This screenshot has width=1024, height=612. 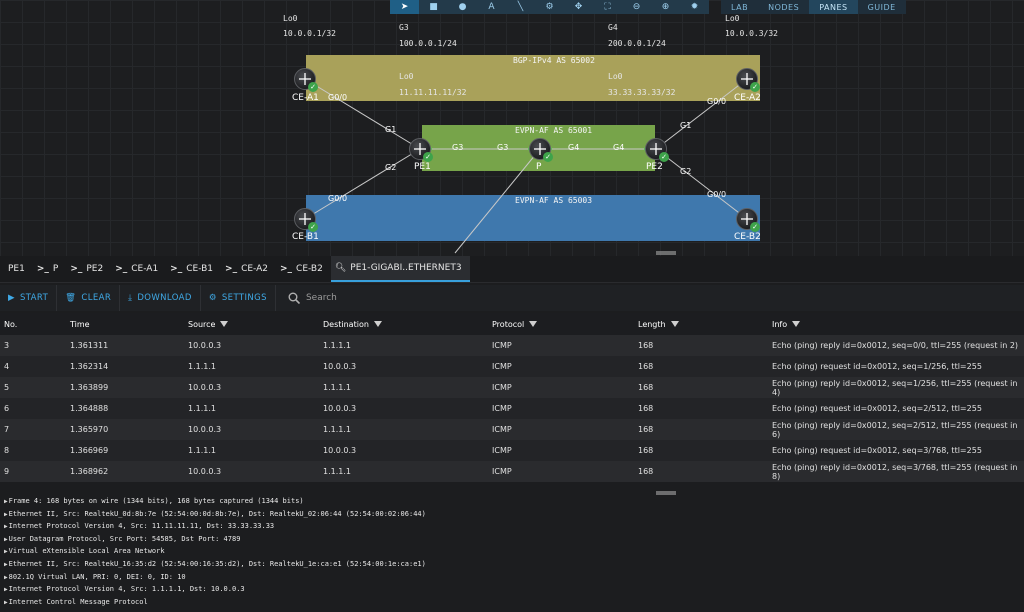 What do you see at coordinates (306, 220) in the screenshot?
I see `router-ce-b1: ✓` at bounding box center [306, 220].